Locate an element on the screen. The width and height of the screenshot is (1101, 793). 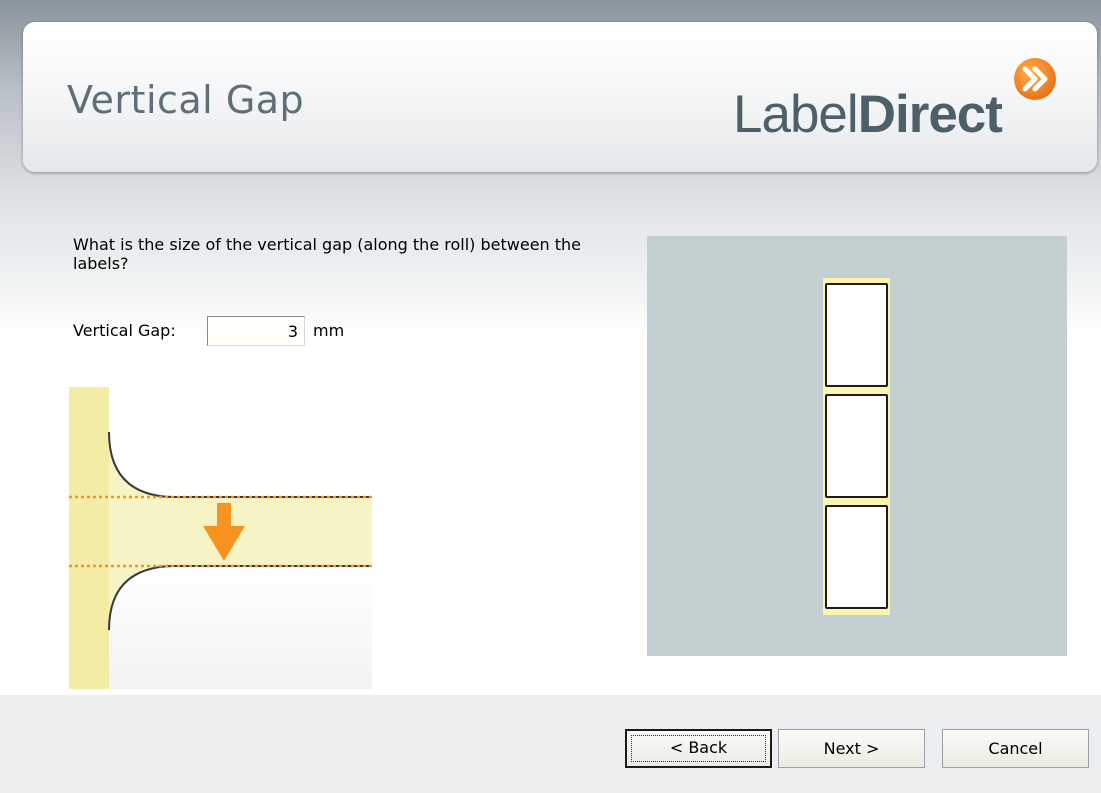
next-button: Next > is located at coordinates (851, 748).